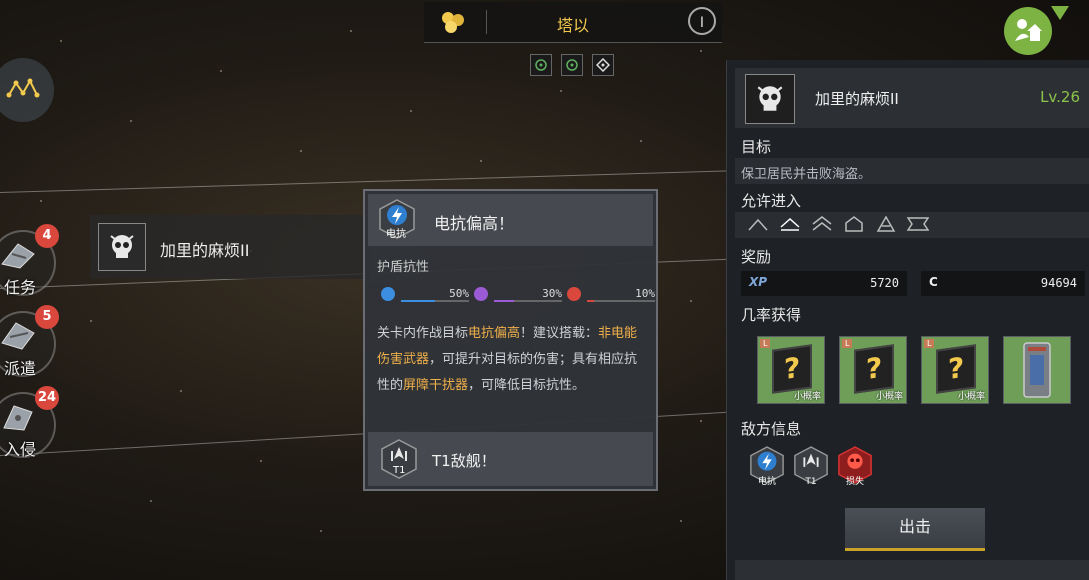 The image size is (1089, 580). What do you see at coordinates (47, 398) in the screenshot?
I see `invasion-badge: 24` at bounding box center [47, 398].